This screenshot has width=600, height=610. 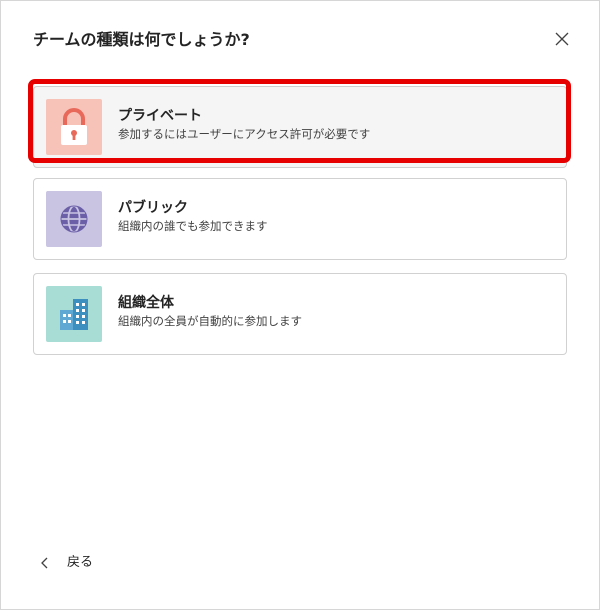 What do you see at coordinates (44, 563) in the screenshot?
I see `chevron-left-icon` at bounding box center [44, 563].